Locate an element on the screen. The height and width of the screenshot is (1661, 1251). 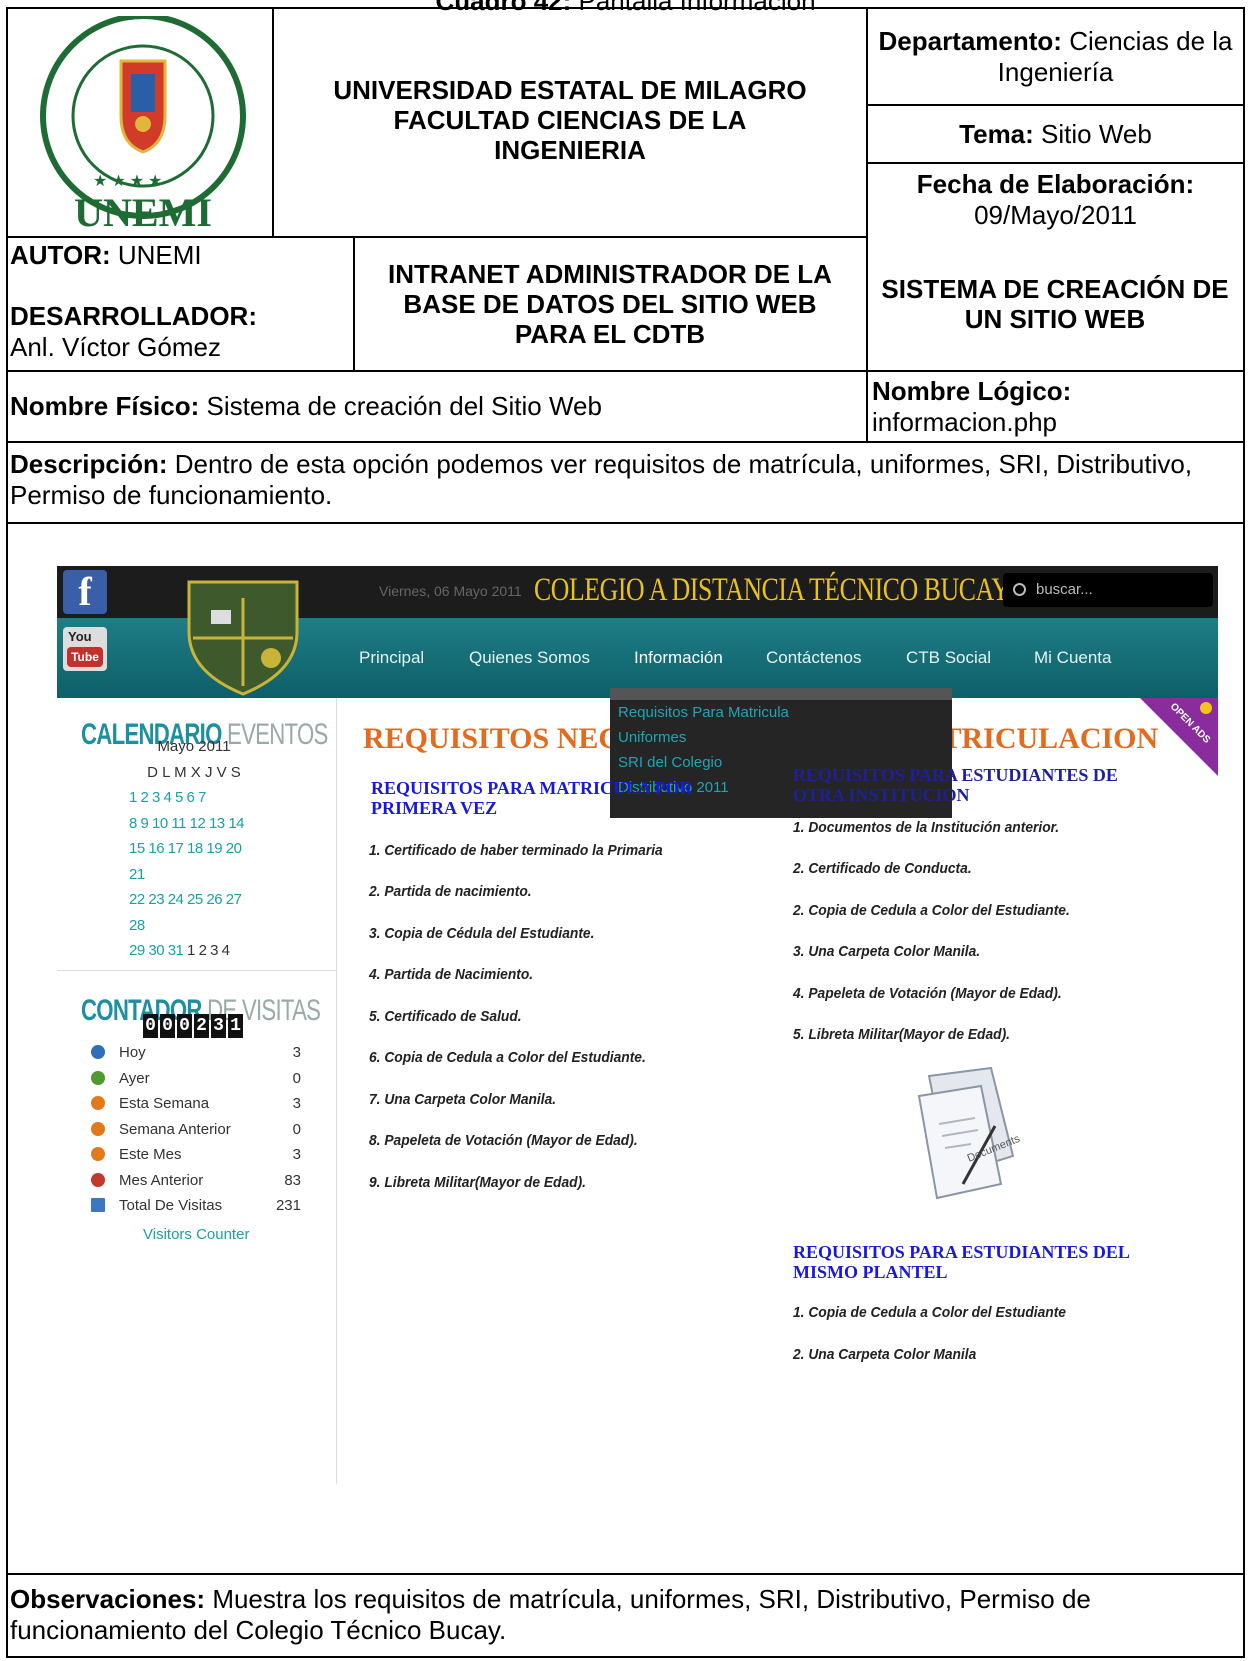
requirement-item: 4. Partida de Nacimiento. is located at coordinates (451, 974).